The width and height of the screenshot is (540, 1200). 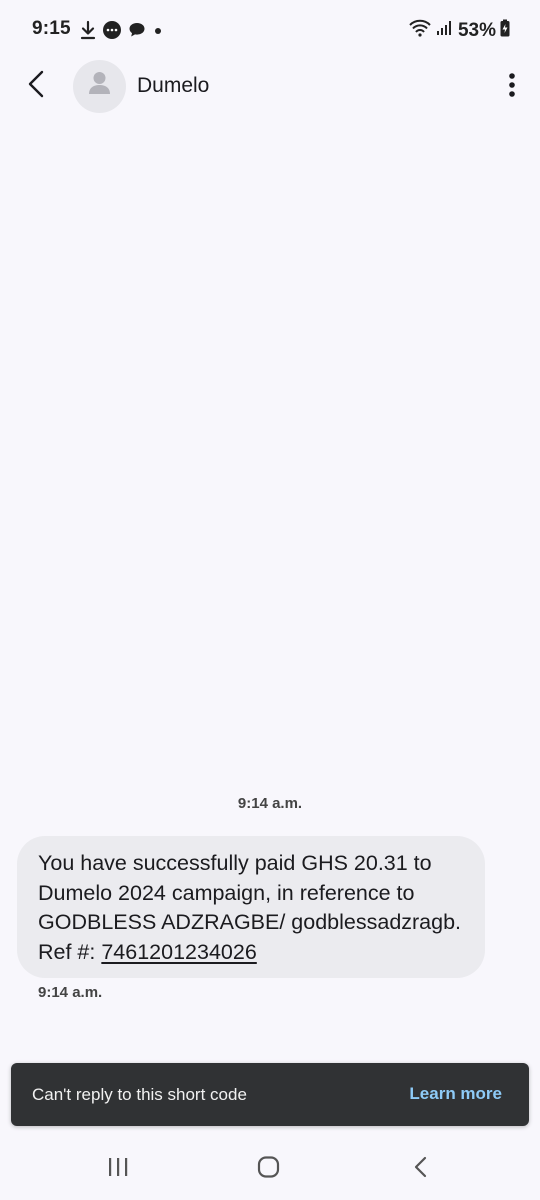 What do you see at coordinates (178, 952) in the screenshot?
I see `reference-number-link: 7461201234026` at bounding box center [178, 952].